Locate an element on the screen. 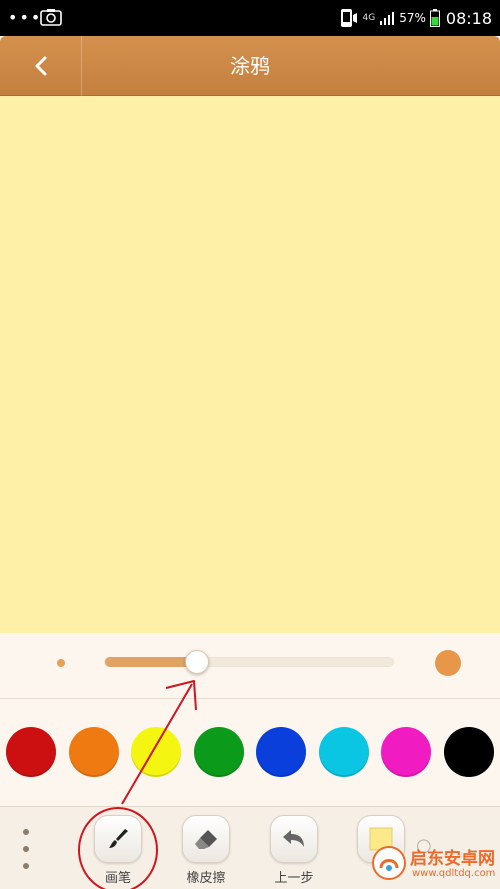 The image size is (500, 889). undo-button is located at coordinates (294, 839).